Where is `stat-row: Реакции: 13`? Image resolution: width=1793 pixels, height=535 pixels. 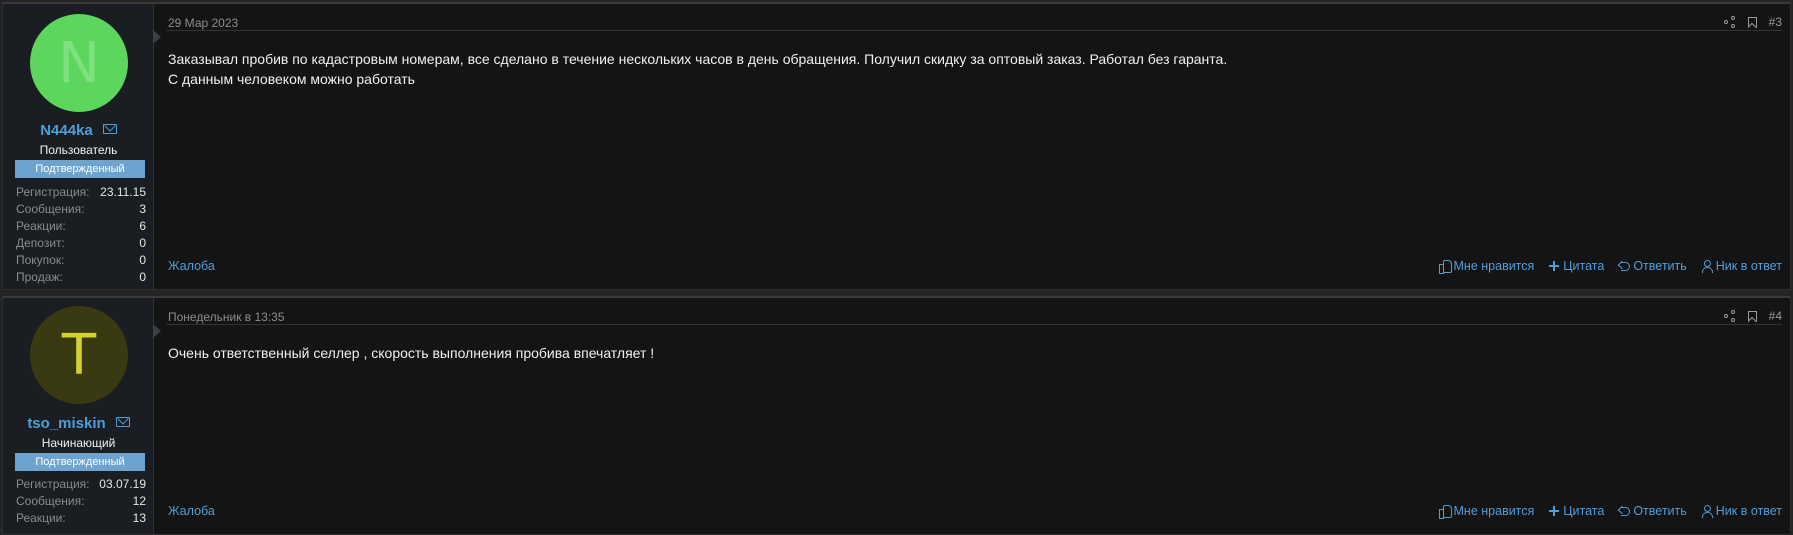
stat-row: Реакции: 13 is located at coordinates (81, 518).